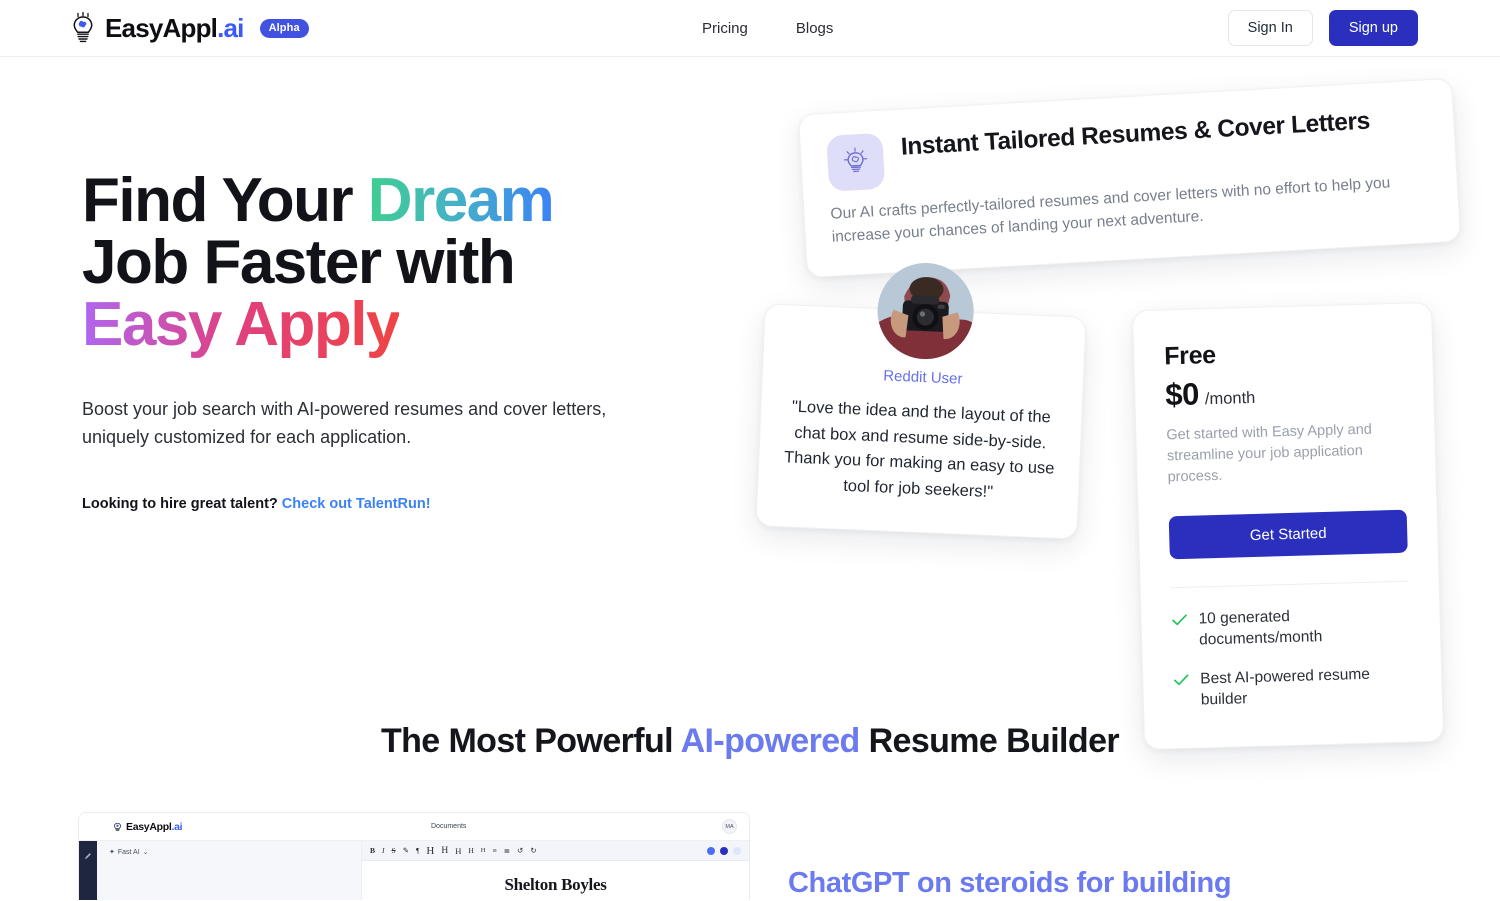 The height and width of the screenshot is (901, 1500). What do you see at coordinates (284, 28) in the screenshot?
I see `alpha-badge: Alpha` at bounding box center [284, 28].